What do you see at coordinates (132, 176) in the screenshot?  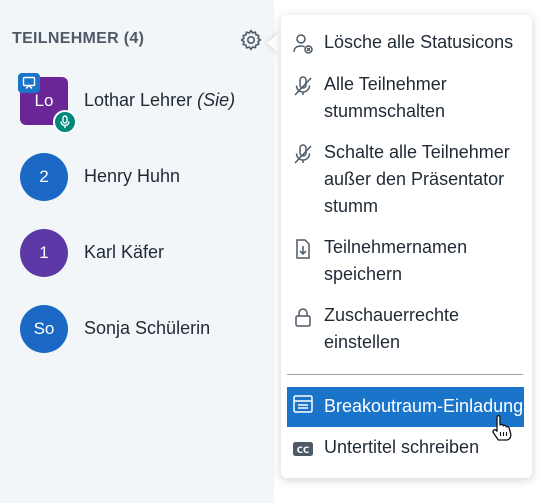 I see `participant-name: Henry Huhn` at bounding box center [132, 176].